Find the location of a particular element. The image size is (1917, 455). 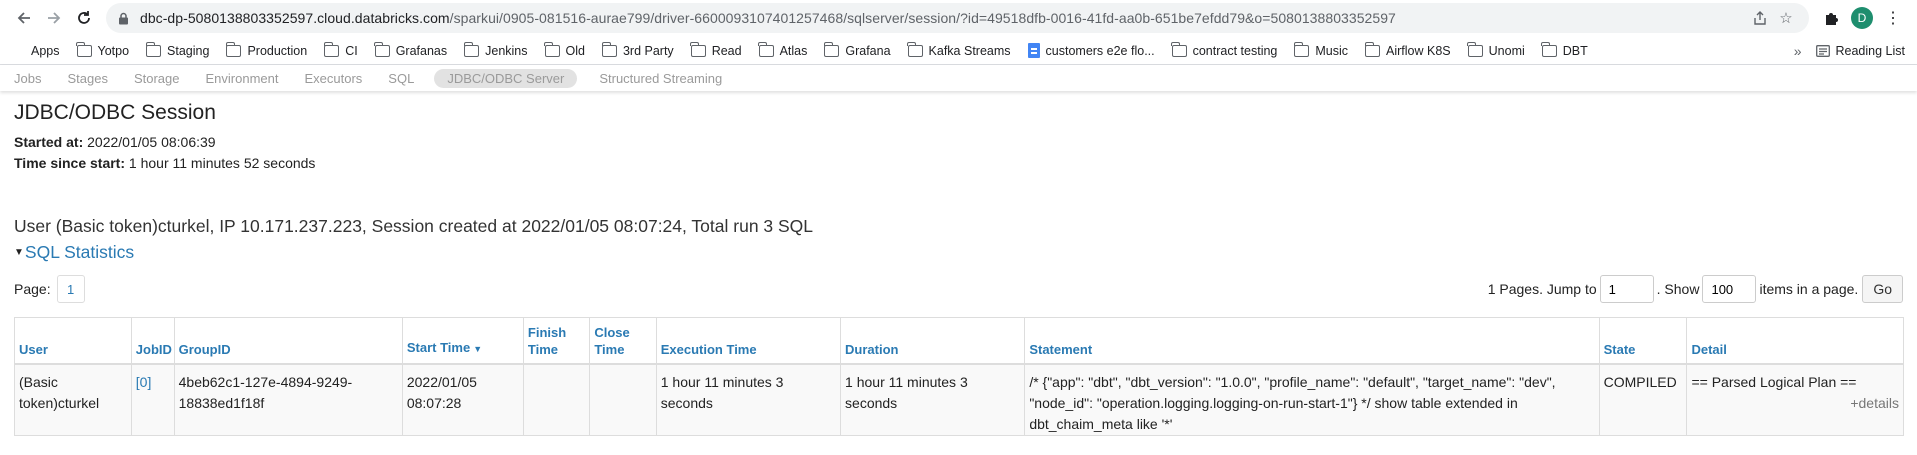

bookmark-contract-testing: contract testing is located at coordinates (1224, 49).